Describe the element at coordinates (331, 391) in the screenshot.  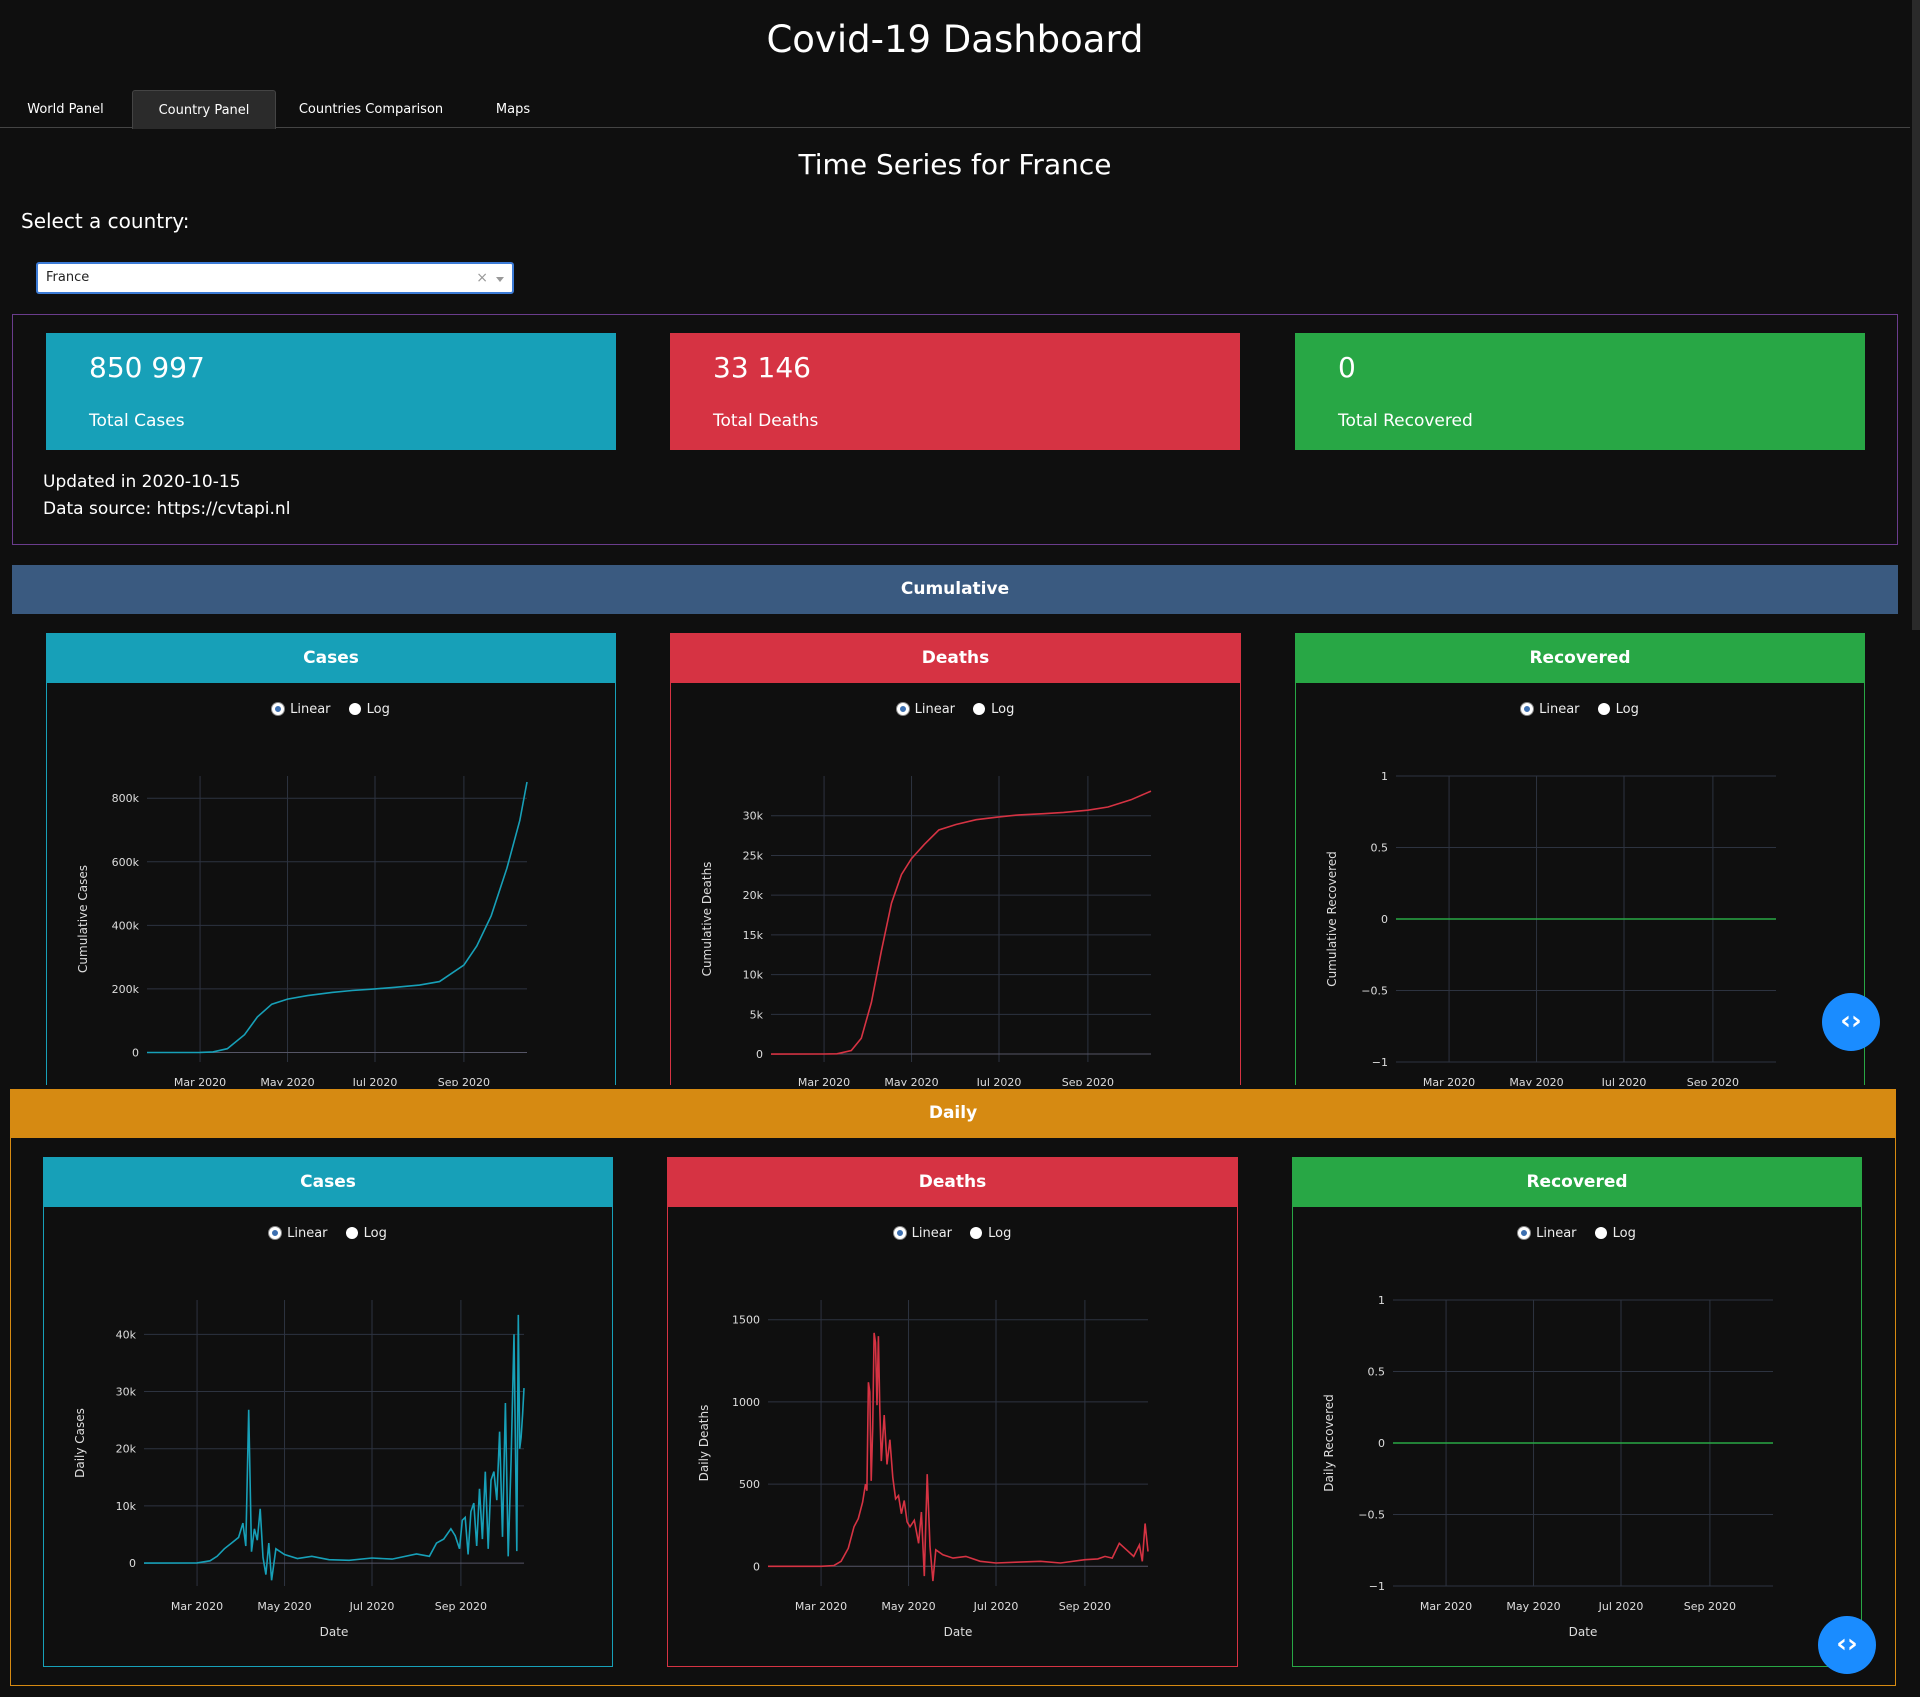
I see `total-cases-card: 850 997 Total Cases` at that location.